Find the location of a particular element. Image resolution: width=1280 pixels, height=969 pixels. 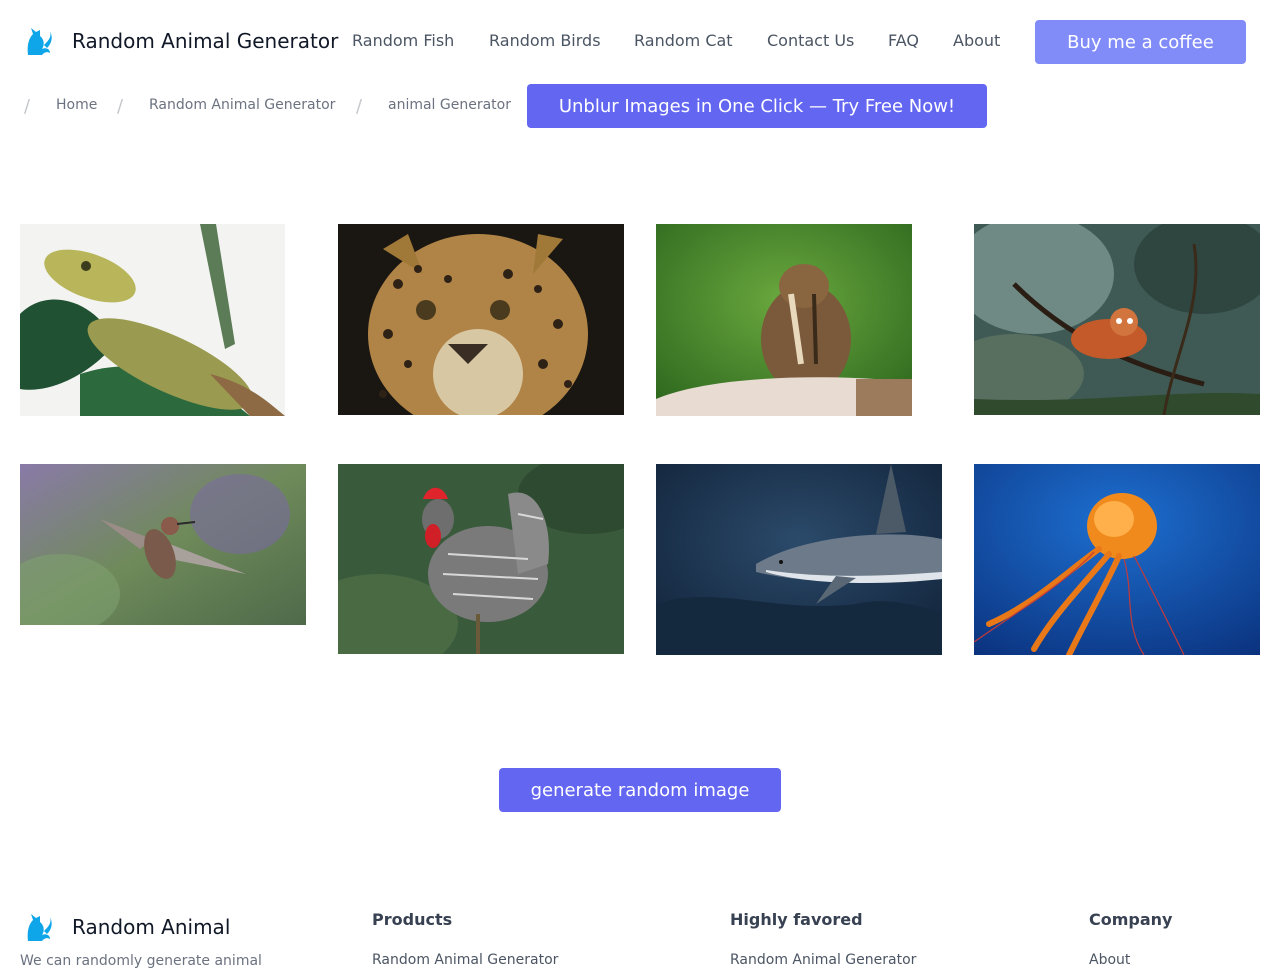

nav-contact-us: Contact Us is located at coordinates (810, 40).